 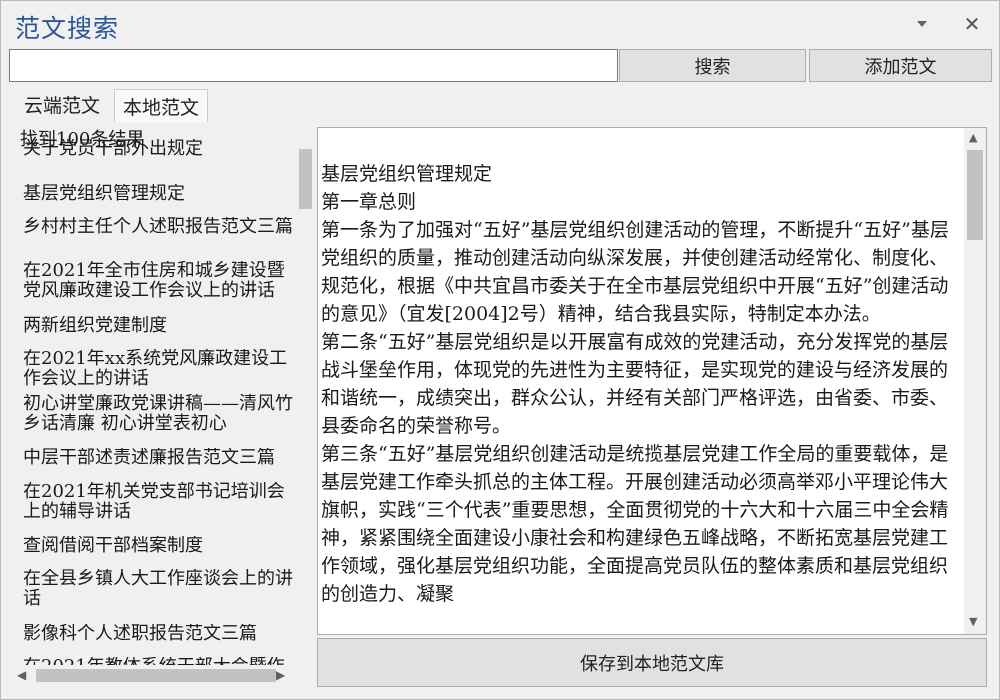 What do you see at coordinates (160, 414) in the screenshot?
I see `list-item: 初心讲堂廉政党课讲稿——清风竹乡话清廉 初心讲堂表初心` at bounding box center [160, 414].